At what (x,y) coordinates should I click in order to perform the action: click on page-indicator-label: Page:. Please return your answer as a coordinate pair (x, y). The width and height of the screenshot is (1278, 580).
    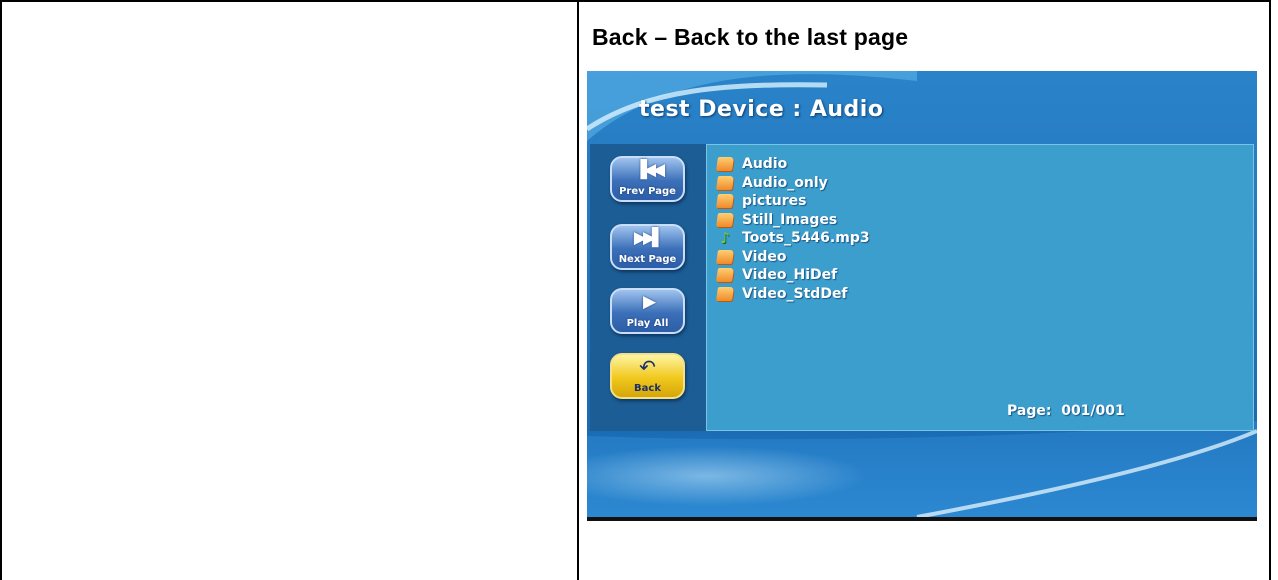
    Looking at the image, I should click on (1029, 411).